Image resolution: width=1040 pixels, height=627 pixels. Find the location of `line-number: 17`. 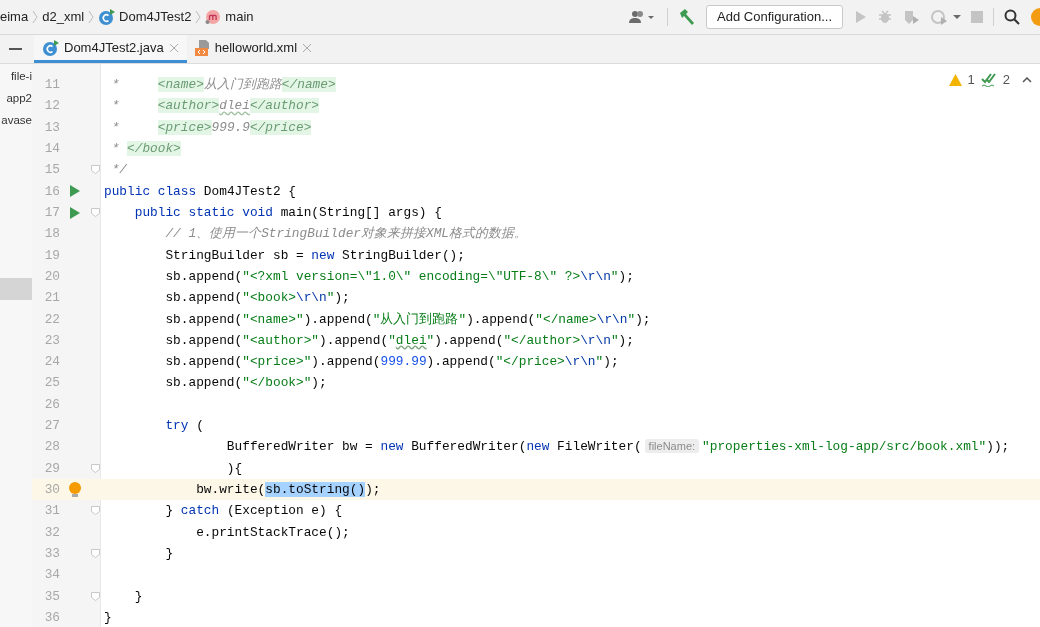

line-number: 17 is located at coordinates (52, 212).